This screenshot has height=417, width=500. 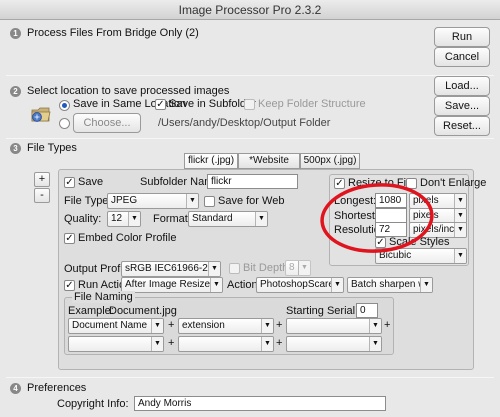 I want to click on save-same-location-radio, so click(x=64, y=105).